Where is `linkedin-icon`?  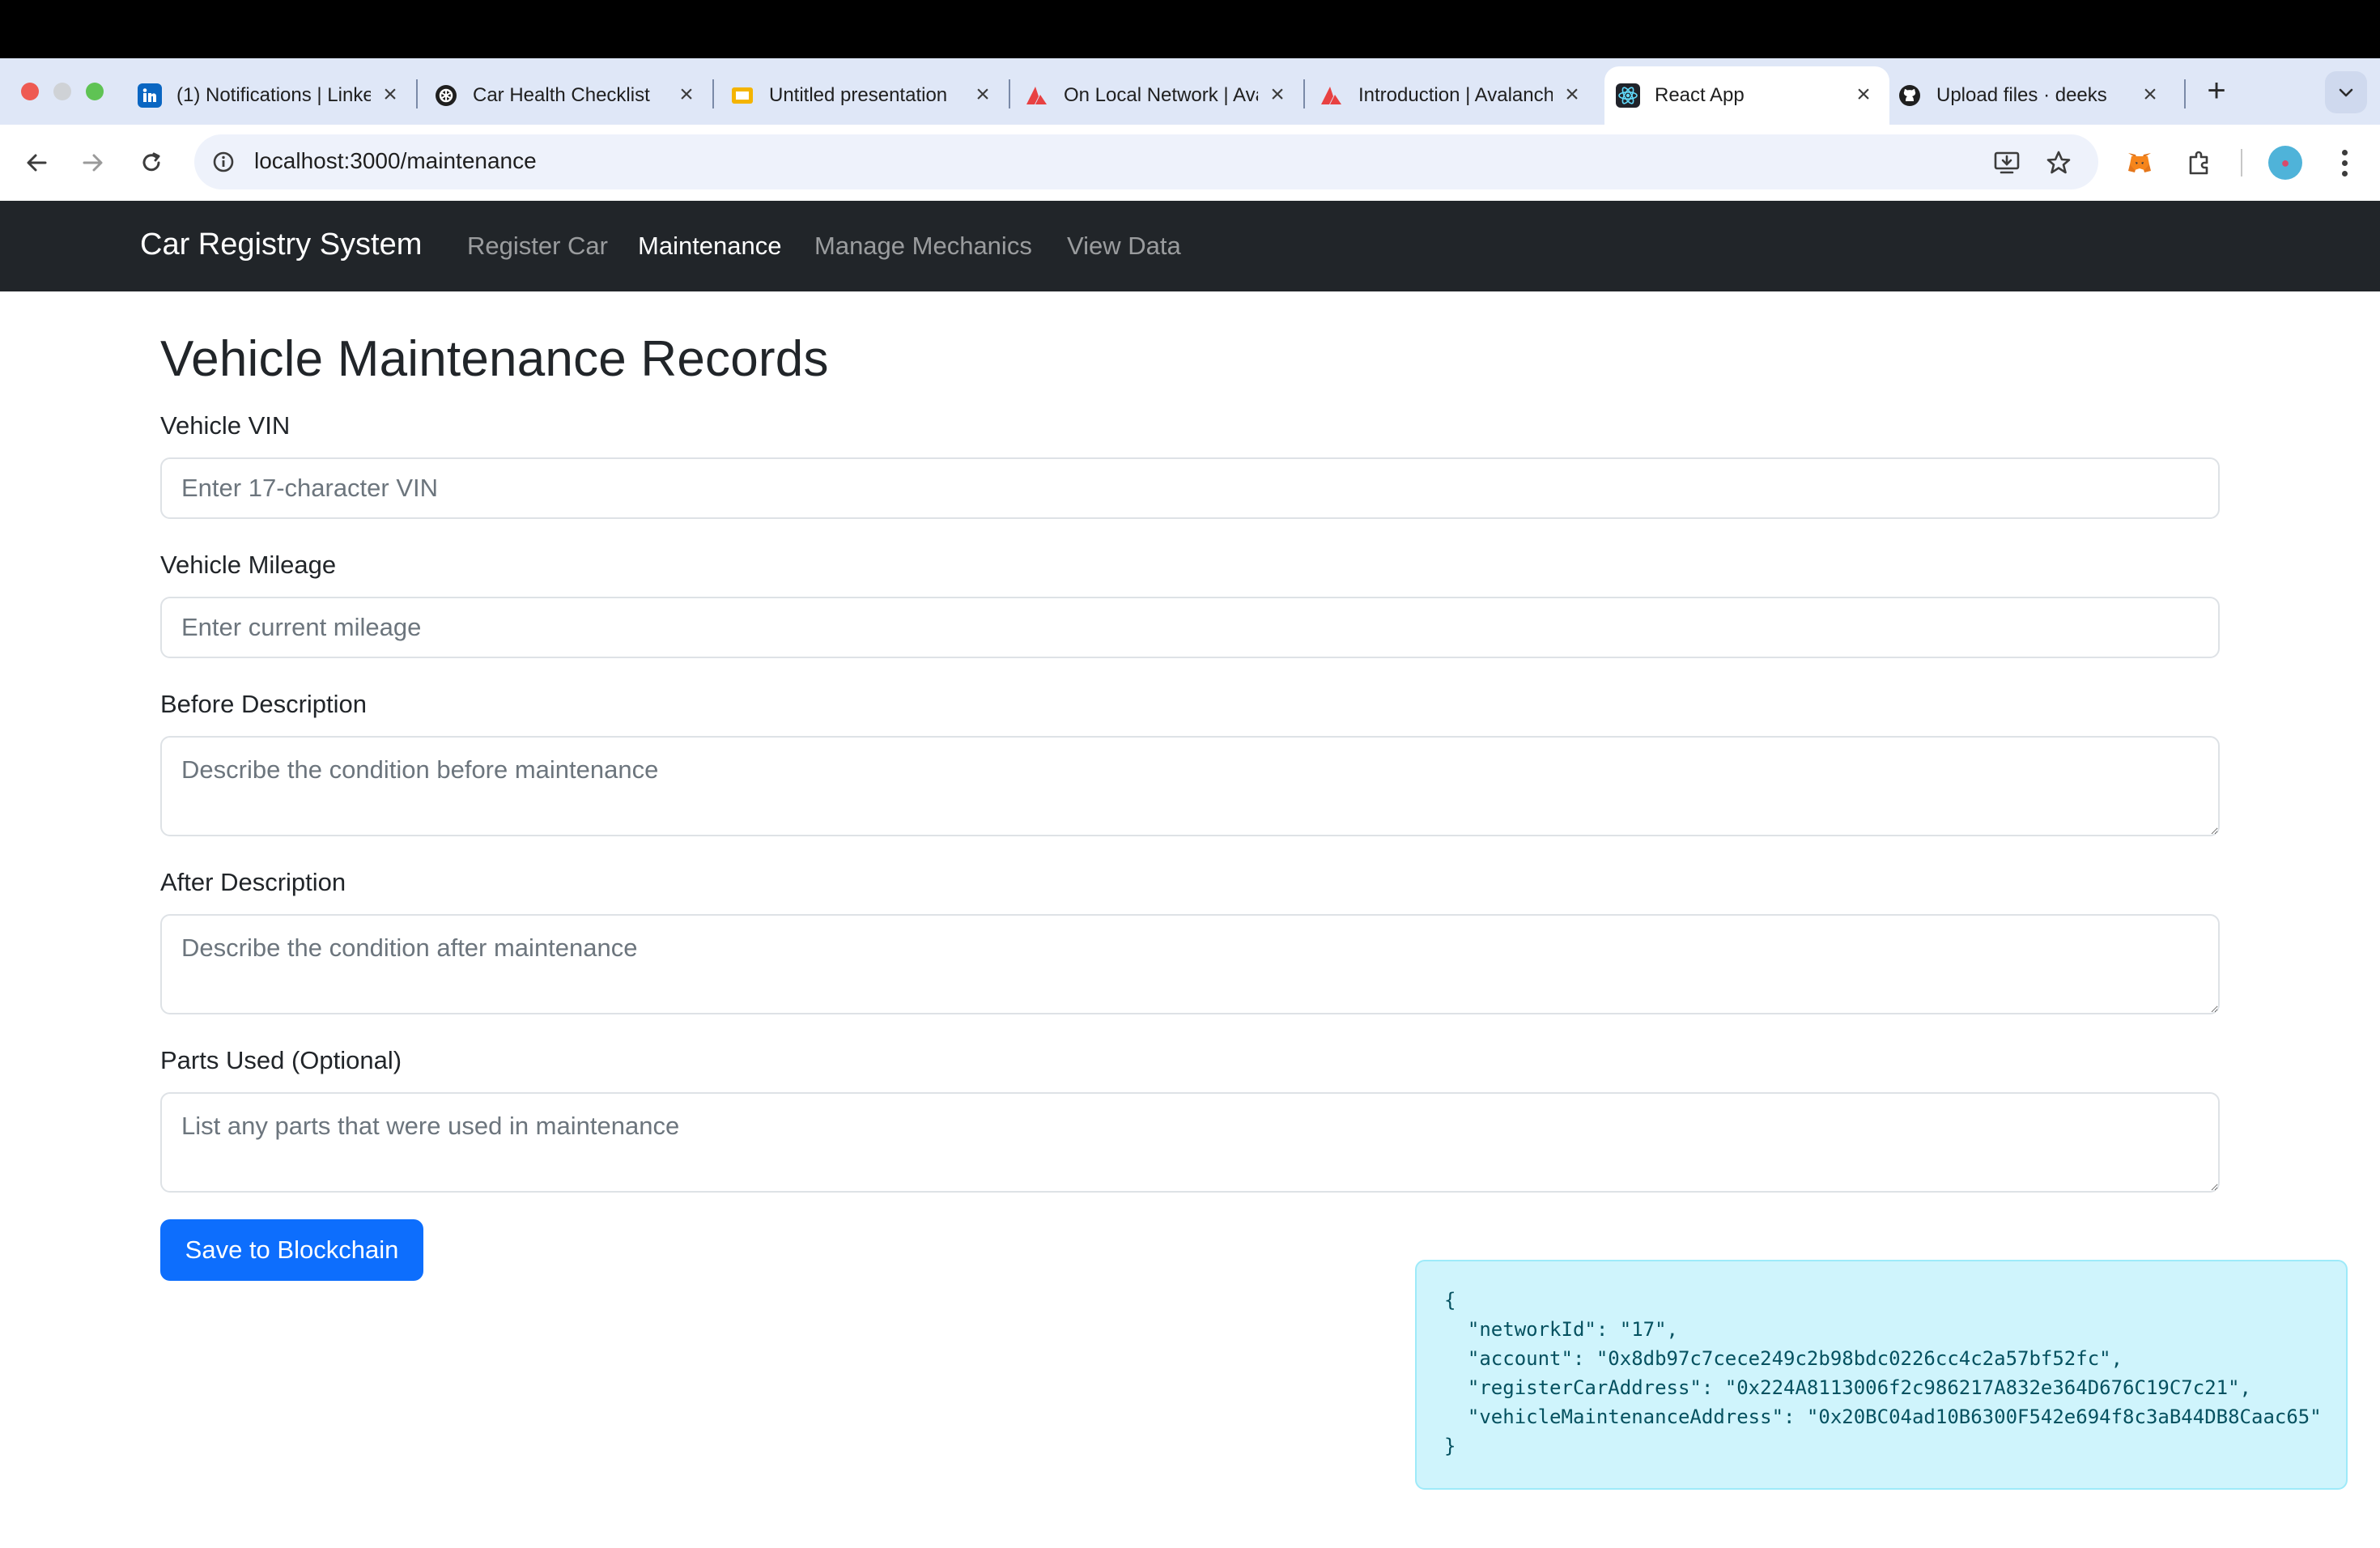 linkedin-icon is located at coordinates (150, 96).